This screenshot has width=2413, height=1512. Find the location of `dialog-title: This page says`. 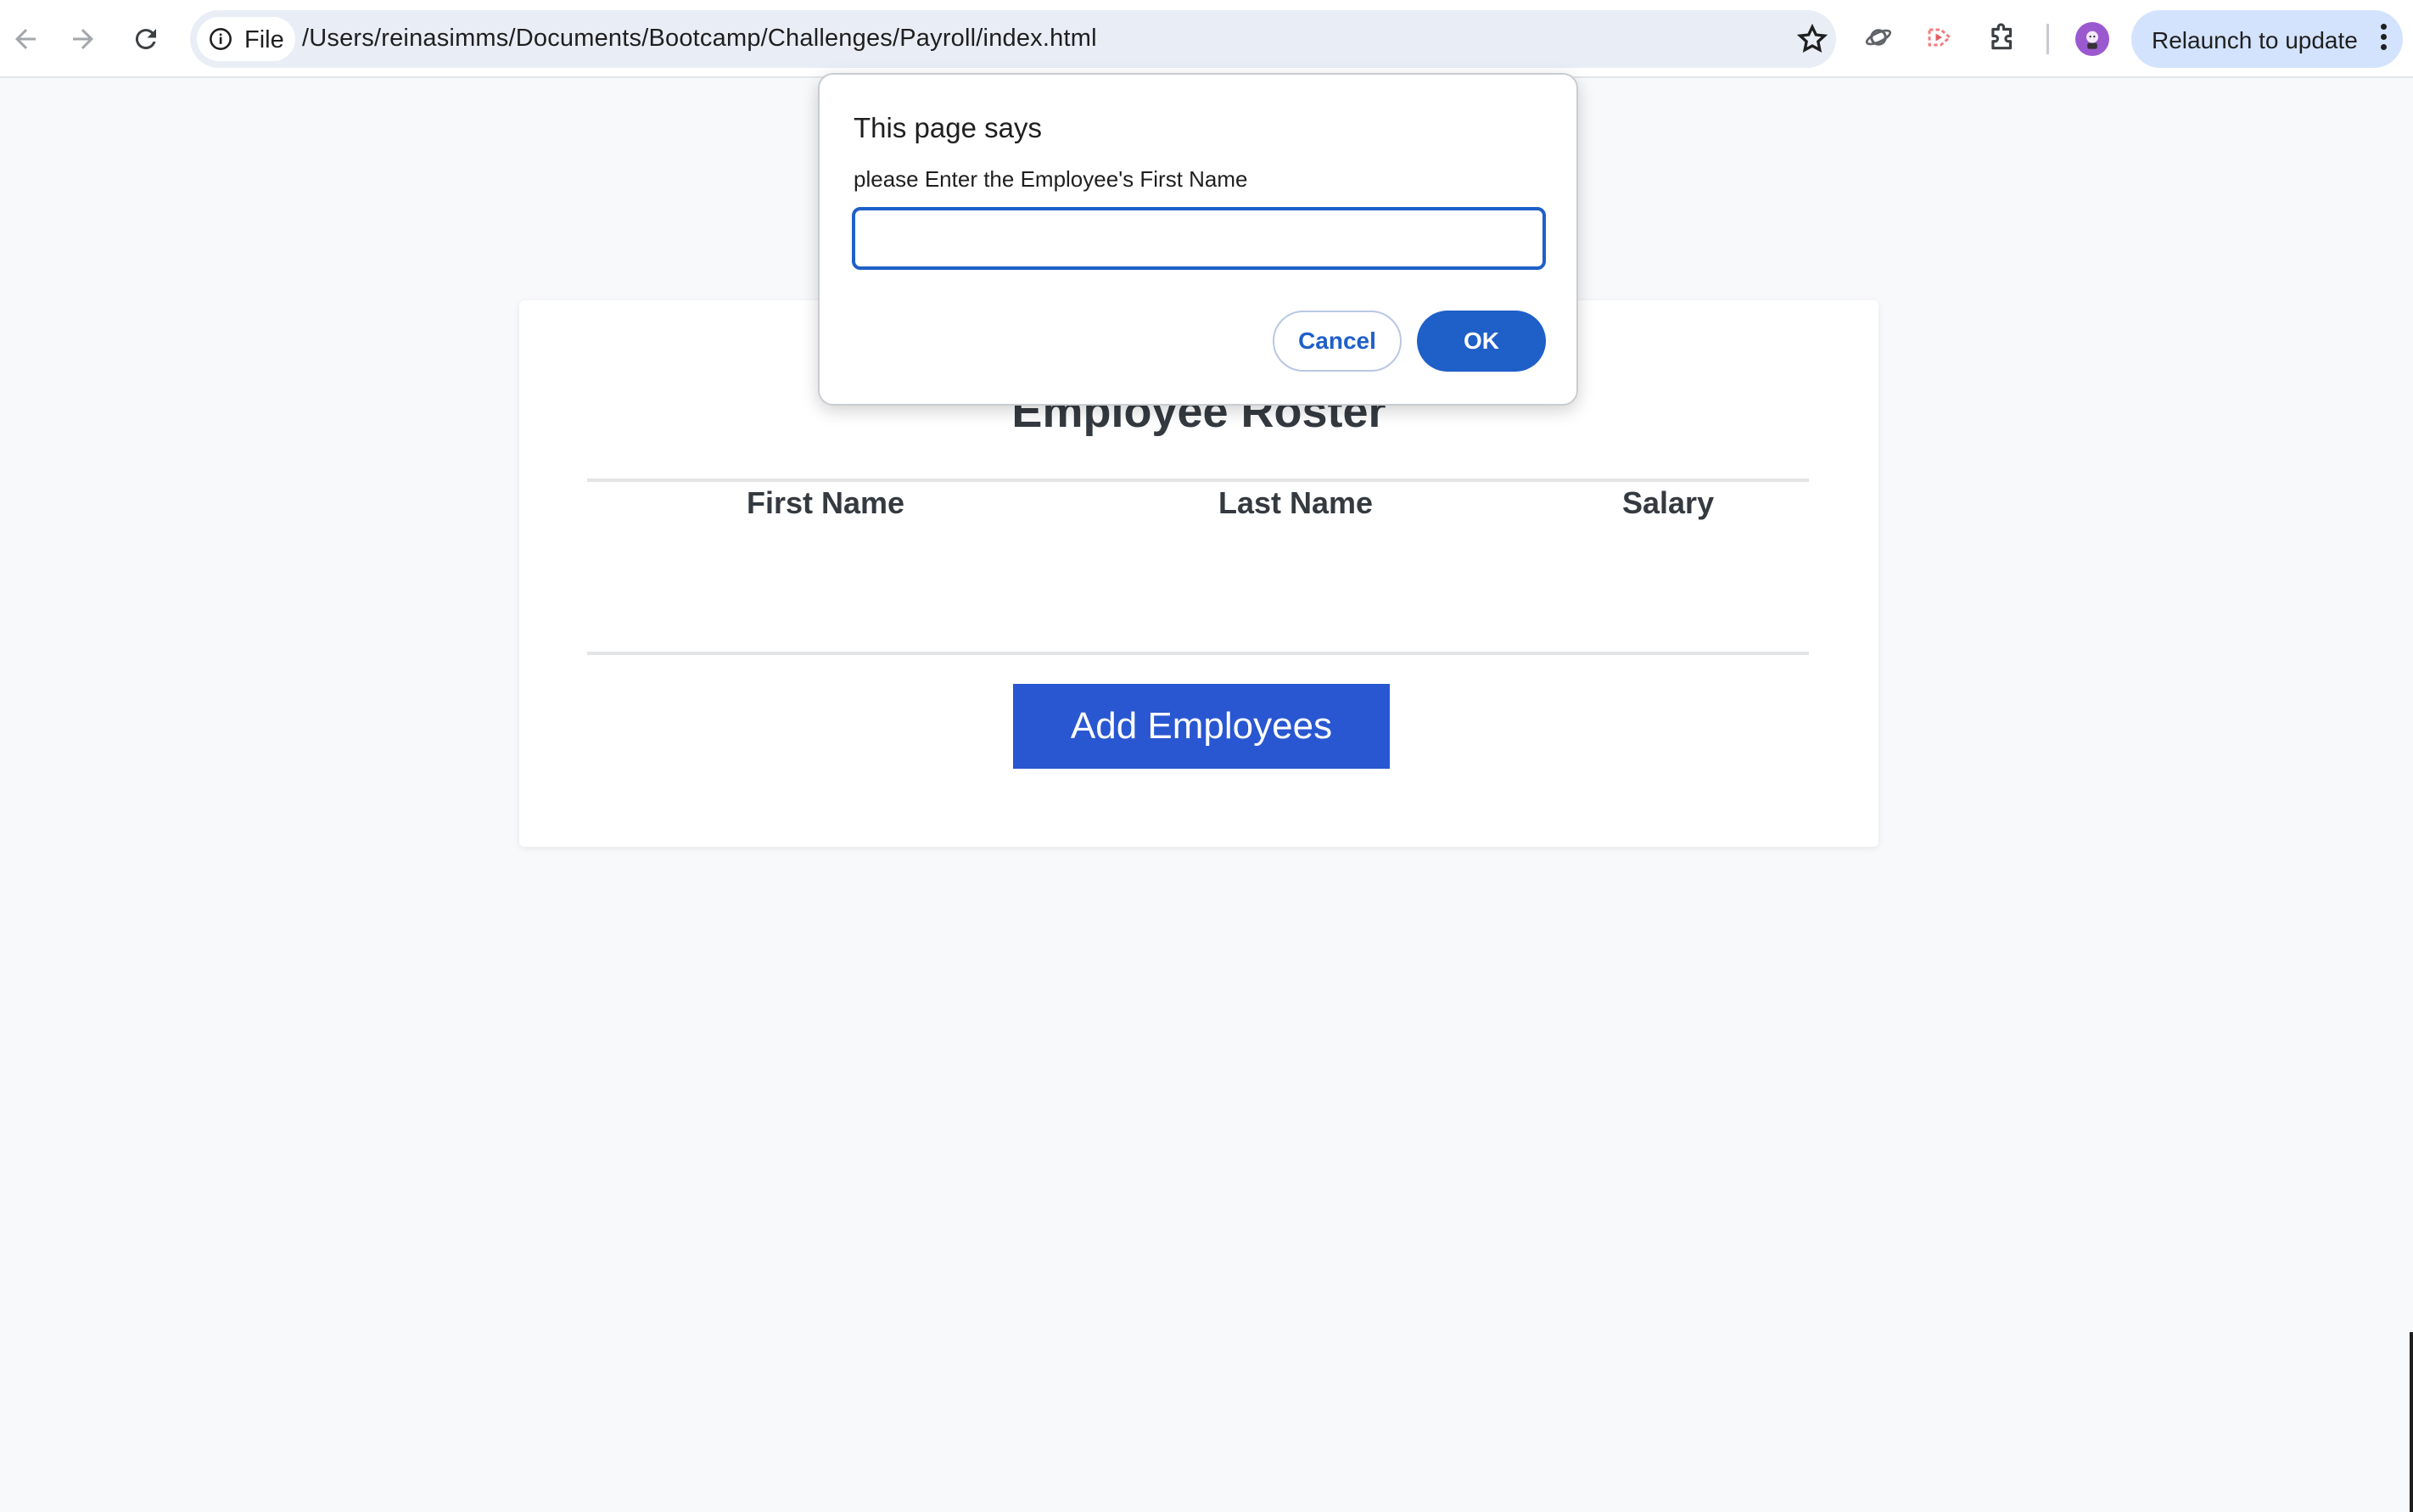

dialog-title: This page says is located at coordinates (948, 127).